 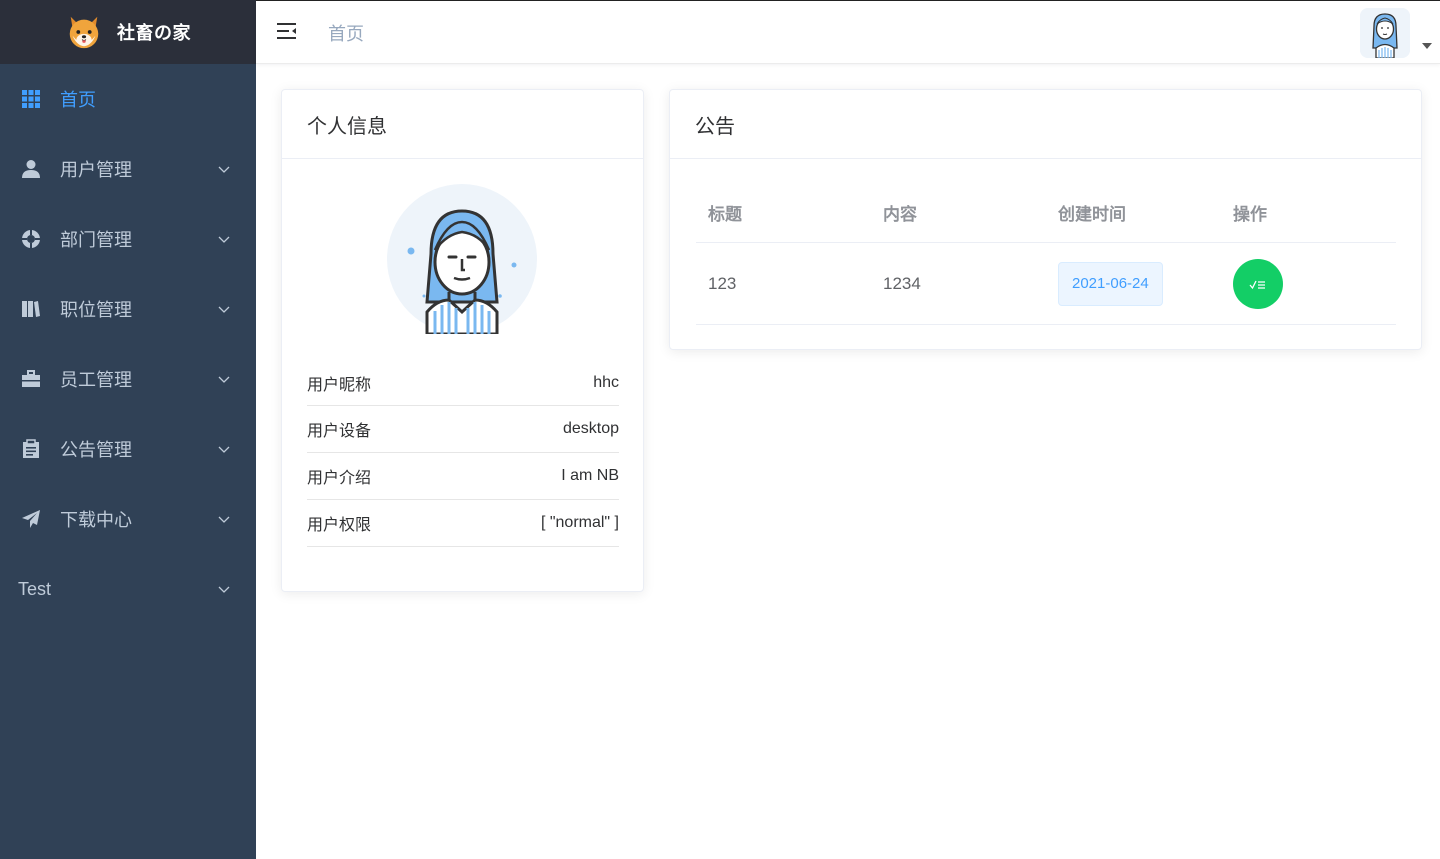 What do you see at coordinates (96, 170) in the screenshot?
I see `sidebar-item-label: 用户管理` at bounding box center [96, 170].